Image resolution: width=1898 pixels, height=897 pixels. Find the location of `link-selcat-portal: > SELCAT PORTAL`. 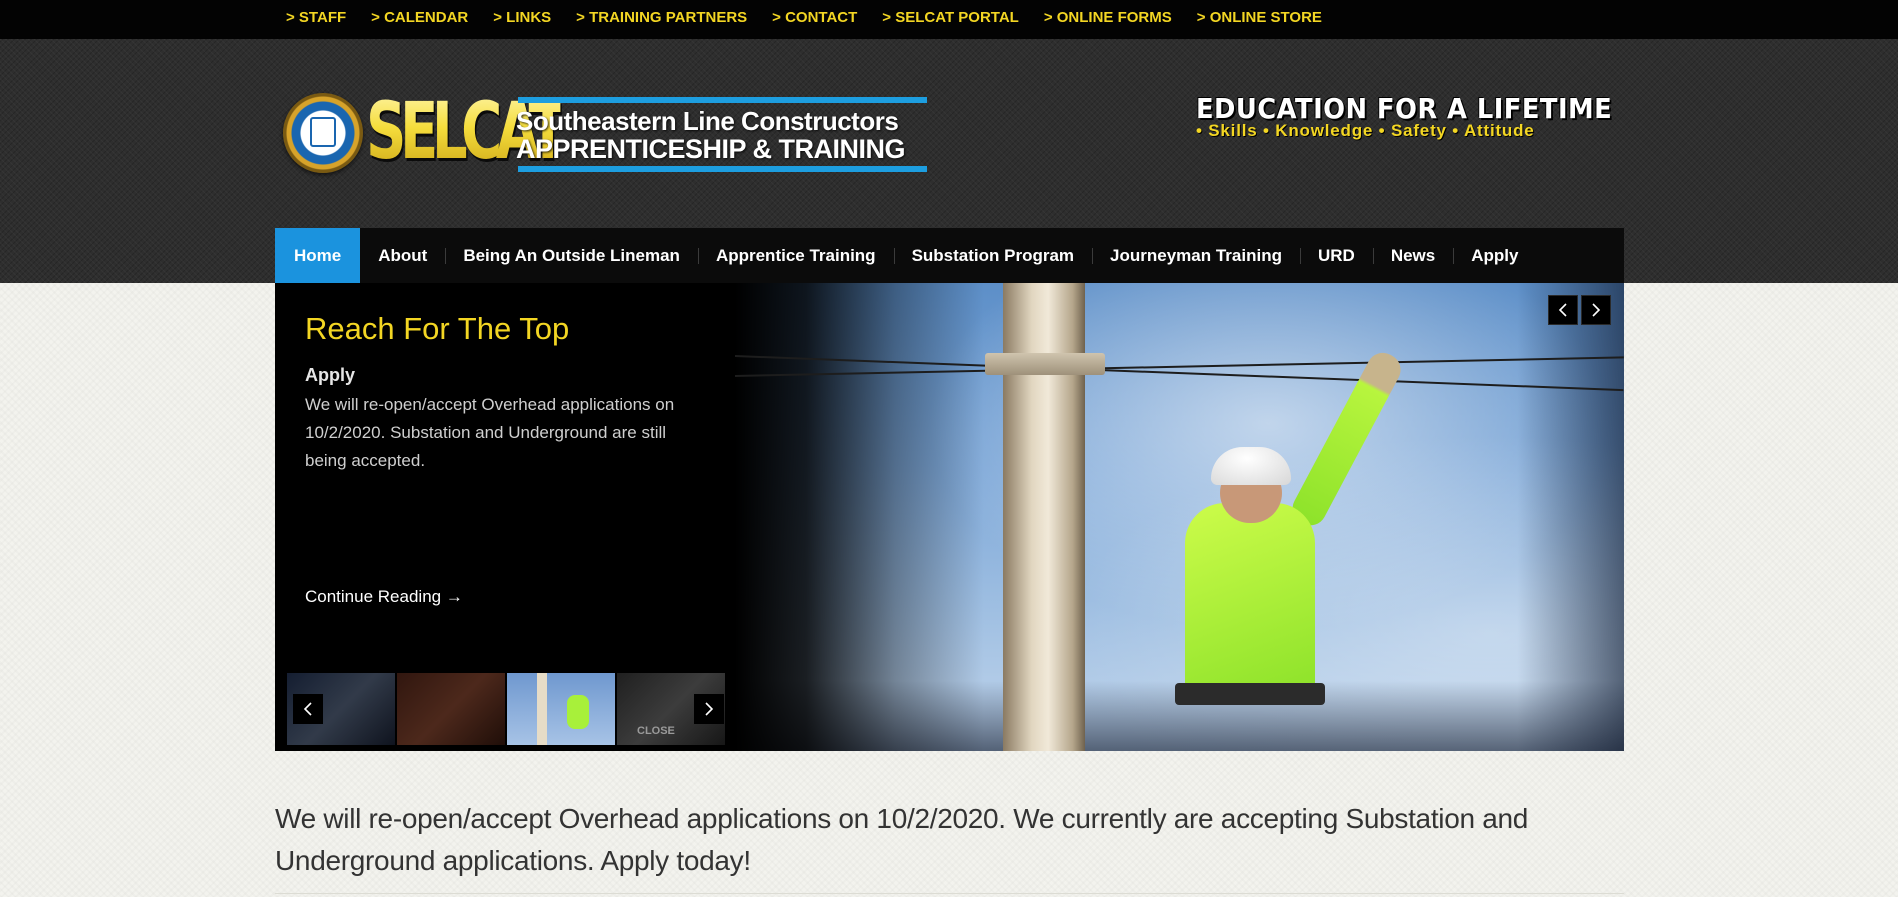

link-selcat-portal: > SELCAT PORTAL is located at coordinates (950, 17).